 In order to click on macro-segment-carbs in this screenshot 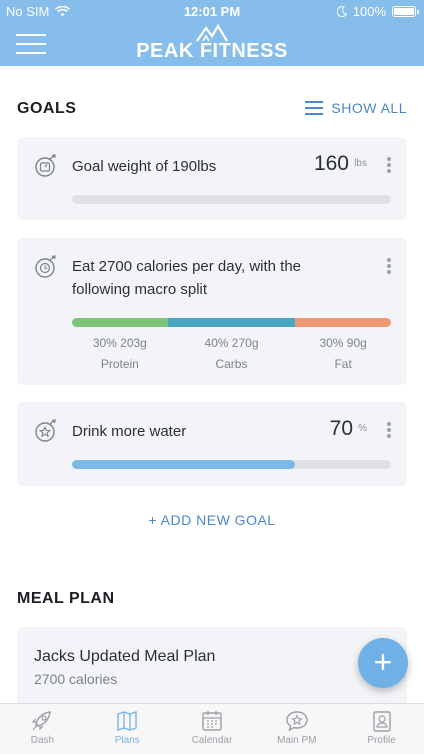, I will do `click(231, 322)`.